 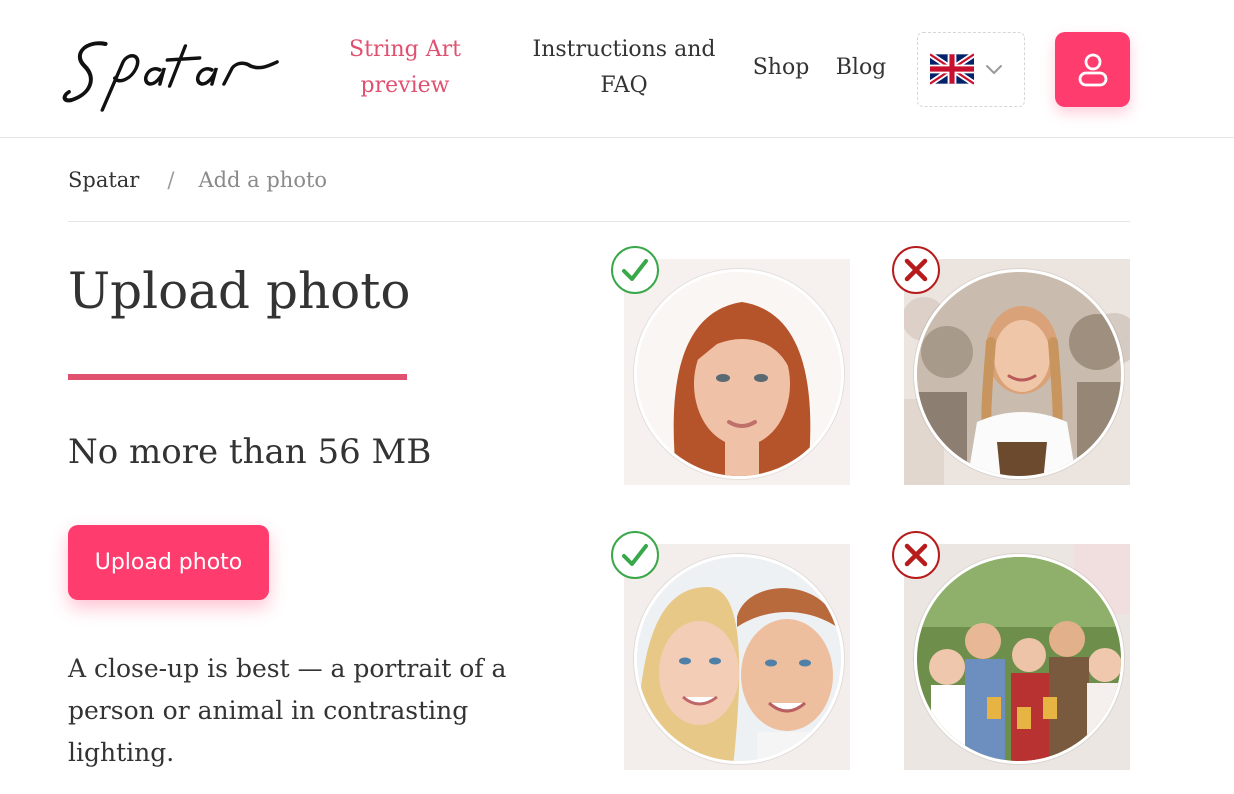 I want to click on logo, so click(x=173, y=69).